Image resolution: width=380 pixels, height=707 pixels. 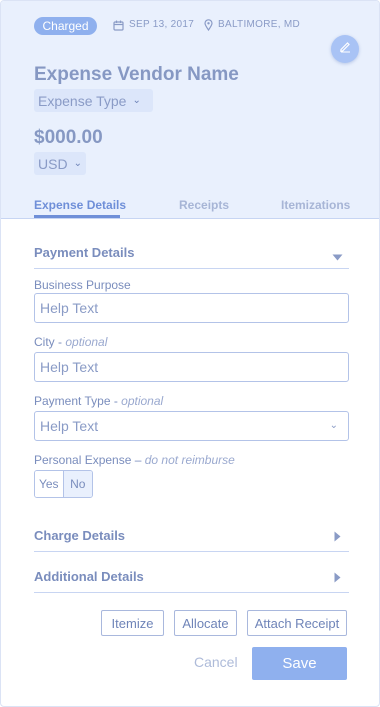 What do you see at coordinates (337, 256) in the screenshot?
I see `caret-down-icon` at bounding box center [337, 256].